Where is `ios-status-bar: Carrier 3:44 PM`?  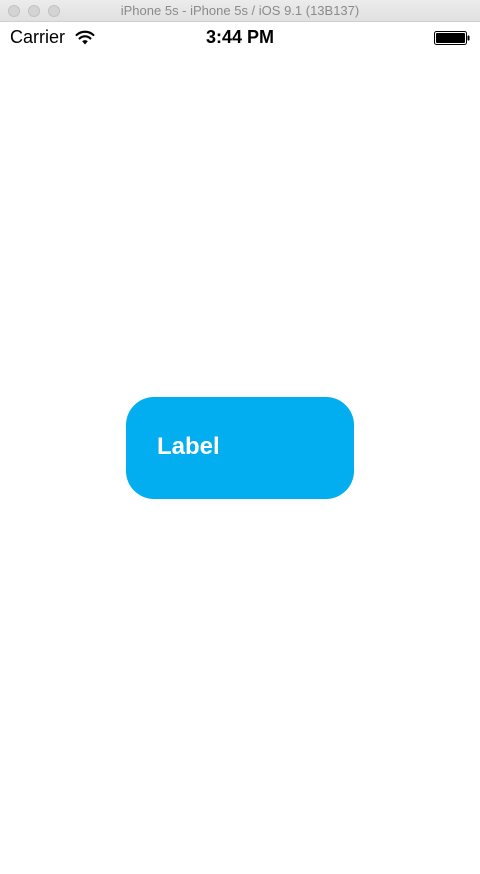
ios-status-bar: Carrier 3:44 PM is located at coordinates (240, 38).